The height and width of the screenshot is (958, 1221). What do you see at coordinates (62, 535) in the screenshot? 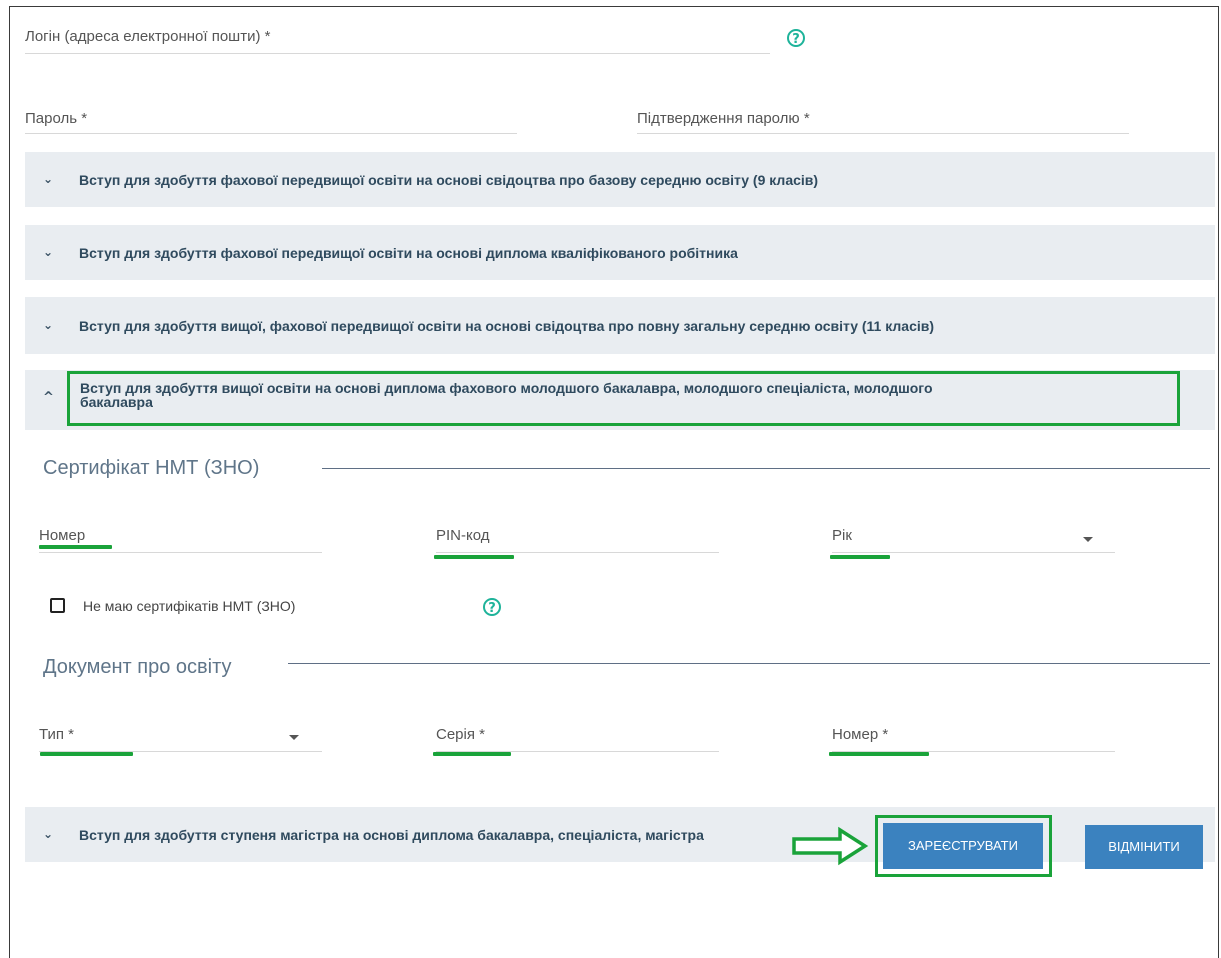
I see `cert-number-label: Номер` at bounding box center [62, 535].